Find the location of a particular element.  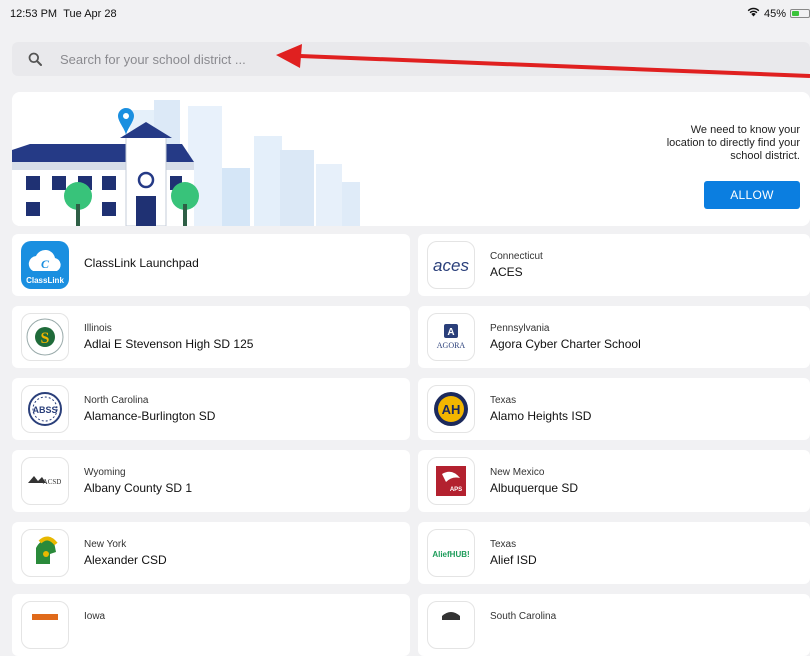

district-name: Agora Cyber Charter School is located at coordinates (565, 344).